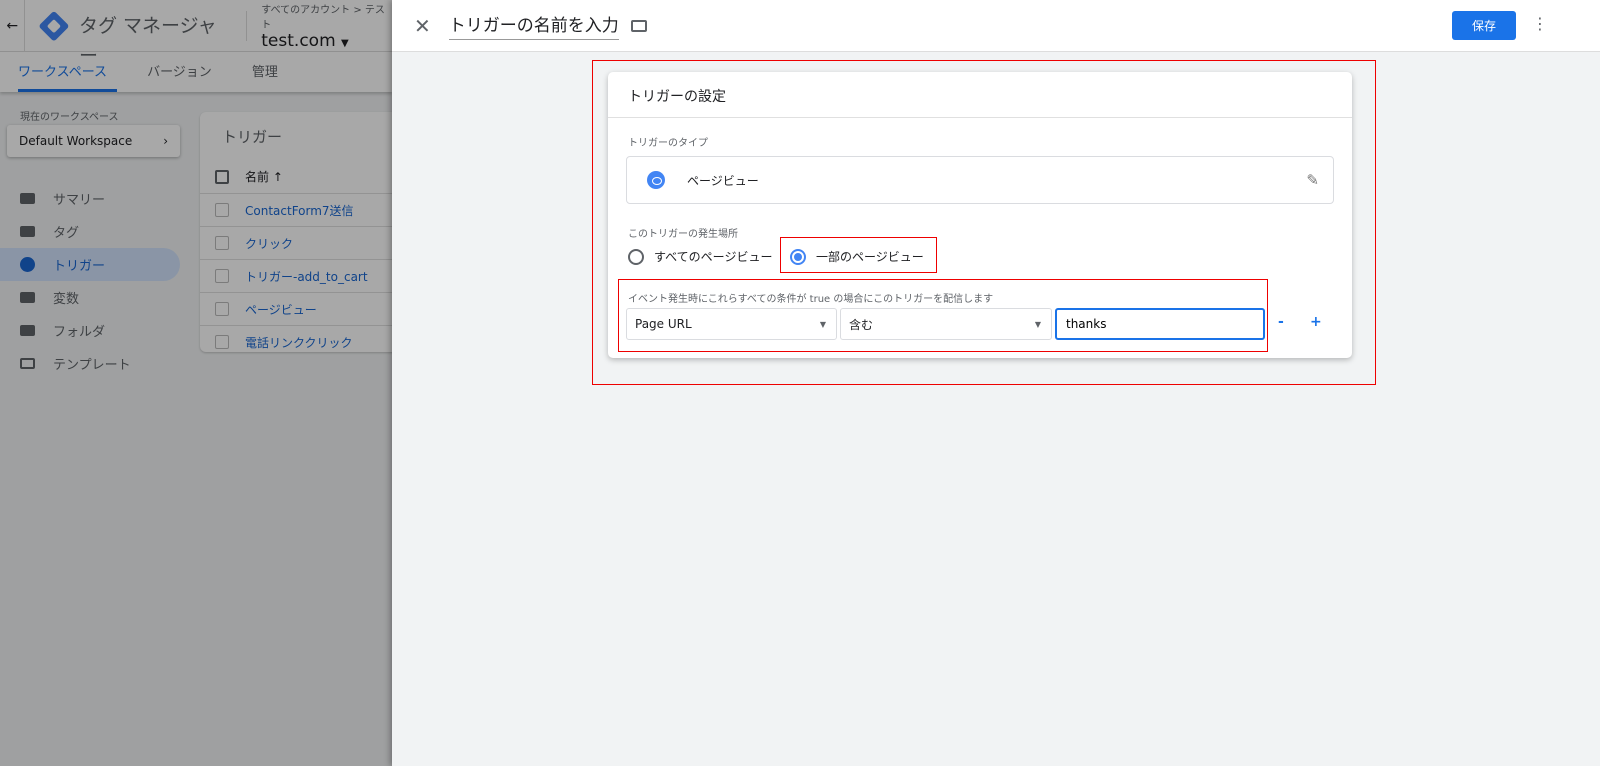 The height and width of the screenshot is (766, 1600). What do you see at coordinates (636, 256) in the screenshot?
I see `radio-button` at bounding box center [636, 256].